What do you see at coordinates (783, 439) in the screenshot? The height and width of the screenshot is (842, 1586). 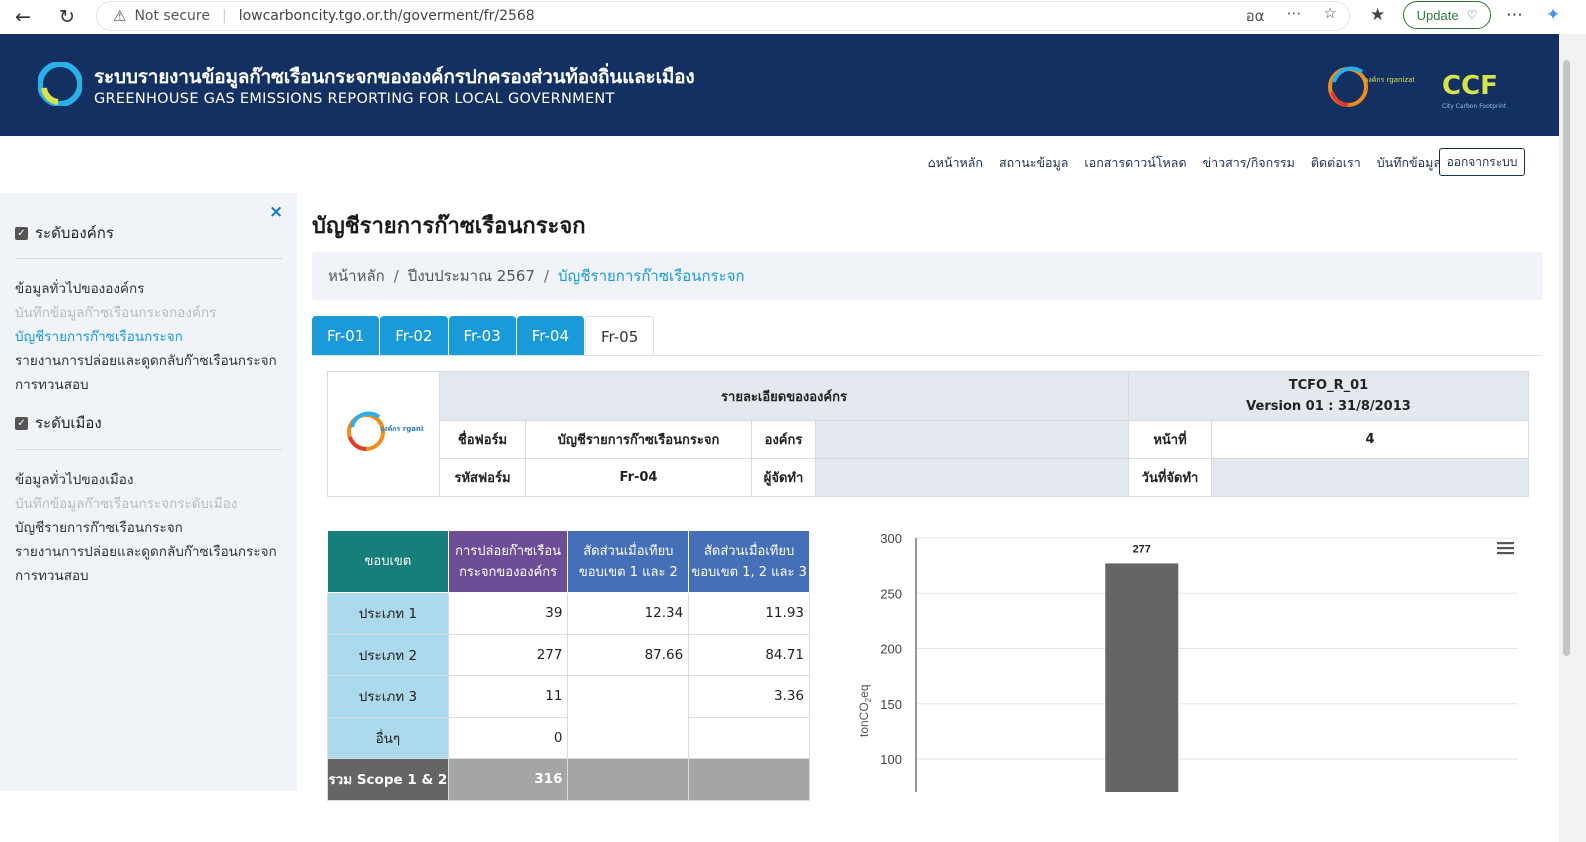 I see `org-label: องค์กร` at bounding box center [783, 439].